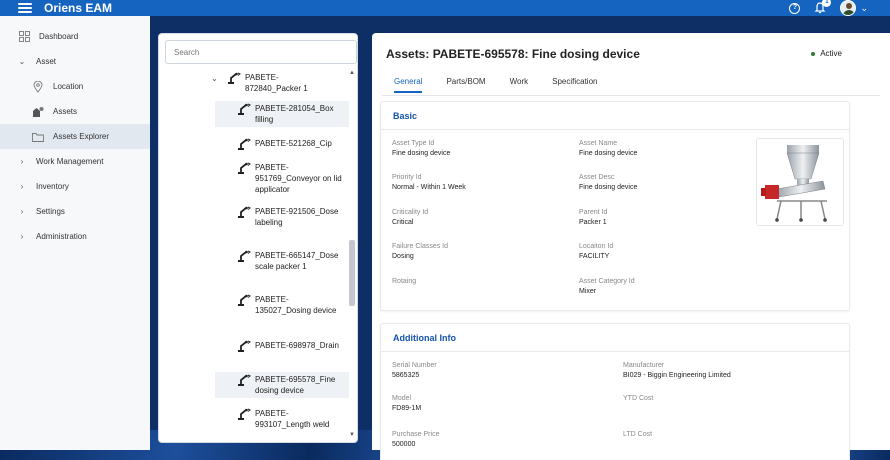 Image resolution: width=890 pixels, height=460 pixels. Describe the element at coordinates (295, 385) in the screenshot. I see `tree-node-label: PABETE-695578_Fine dosing device` at that location.